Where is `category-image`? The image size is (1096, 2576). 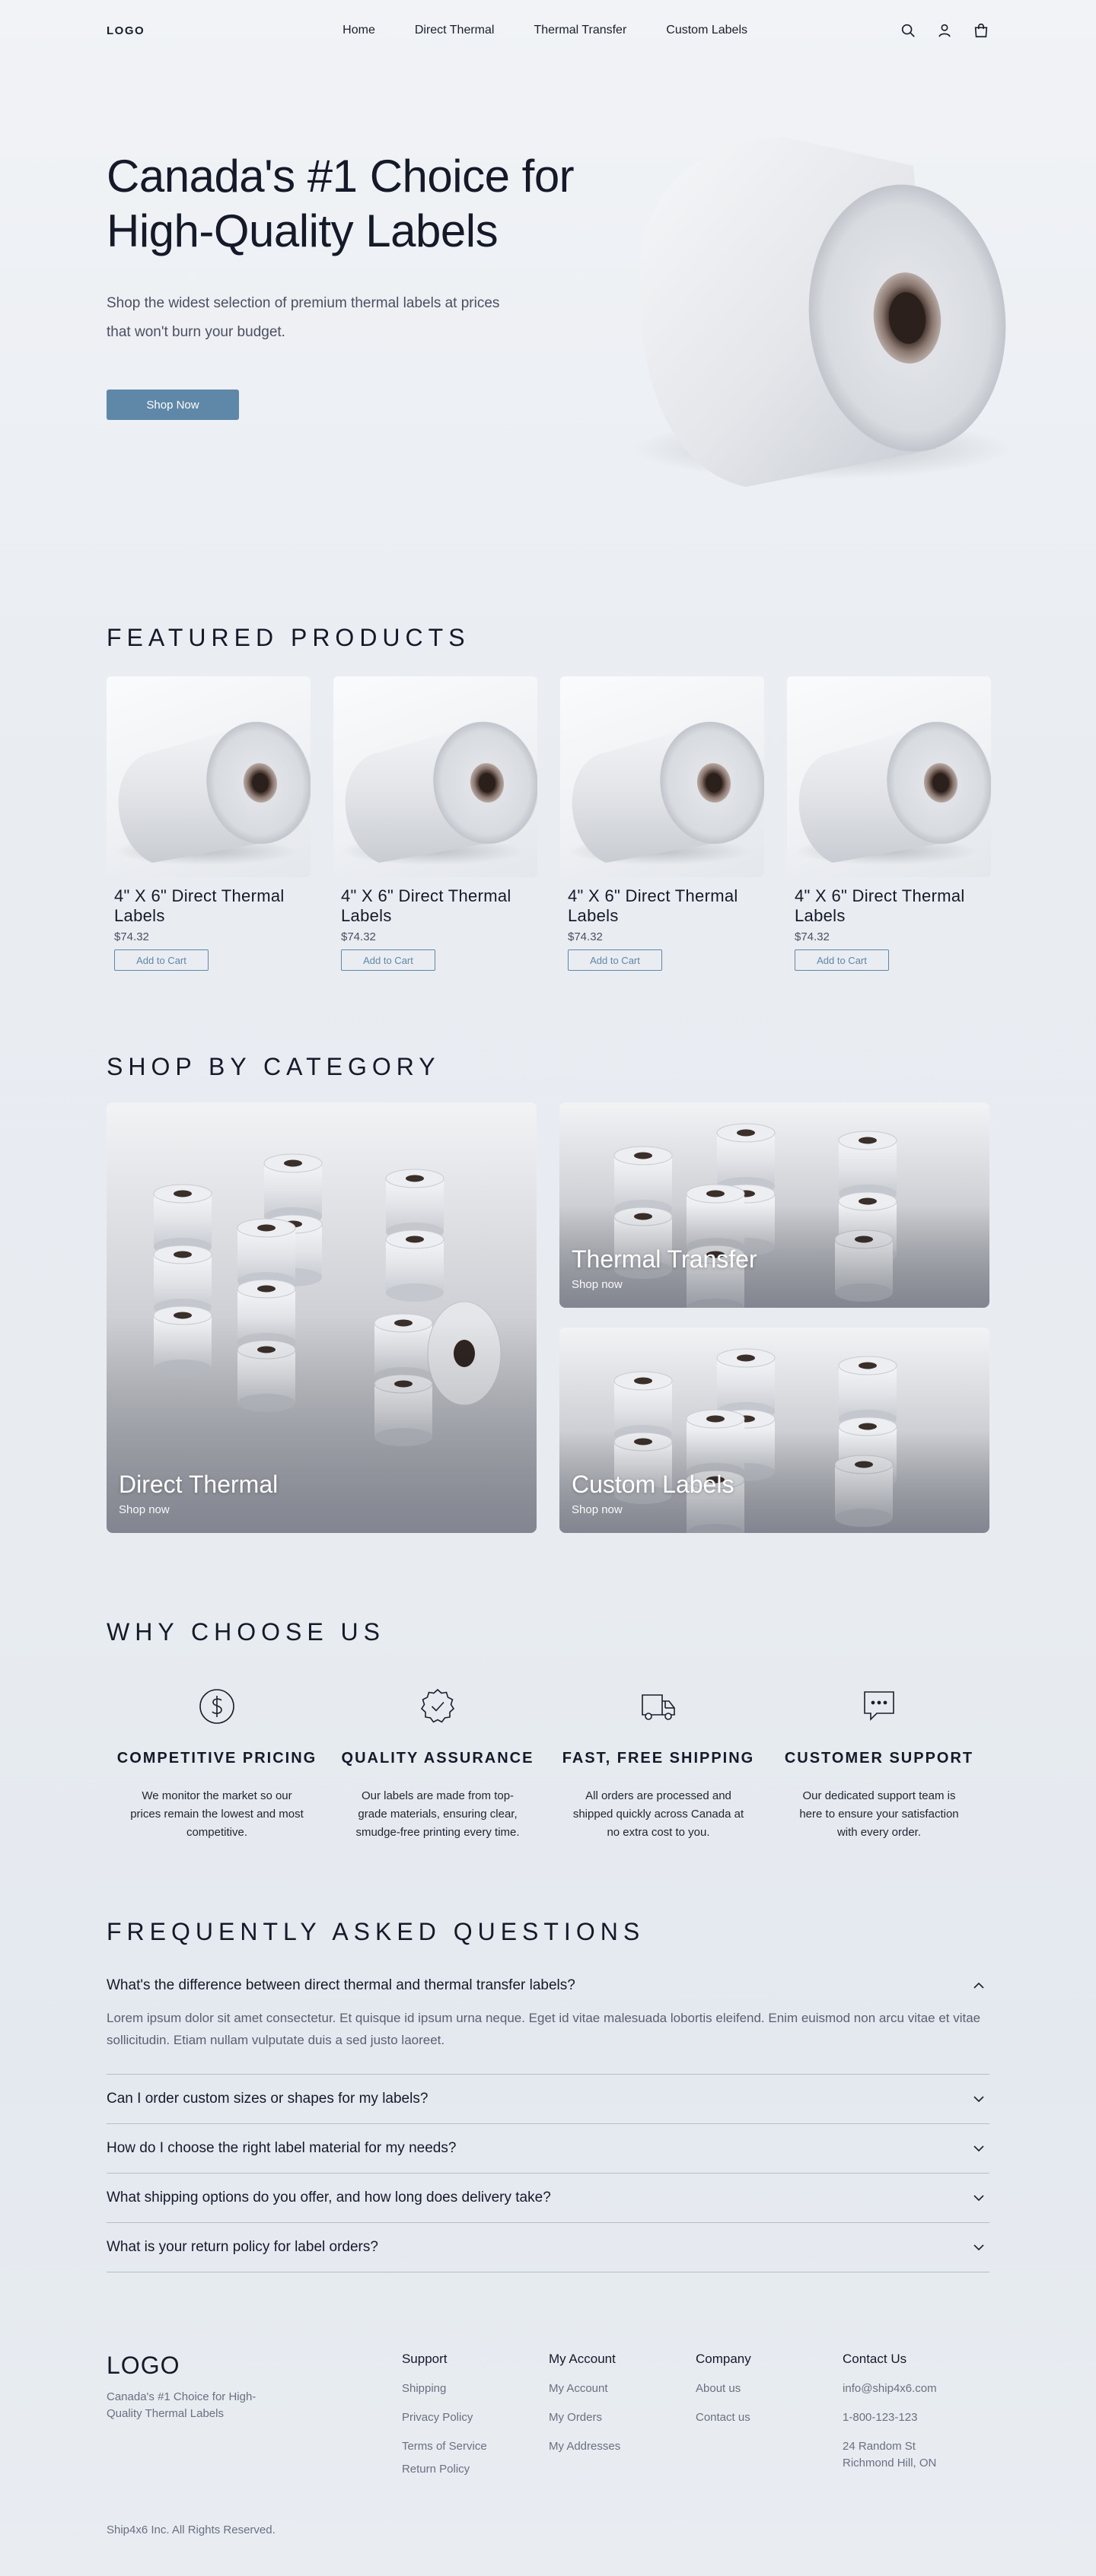
category-image is located at coordinates (322, 1318).